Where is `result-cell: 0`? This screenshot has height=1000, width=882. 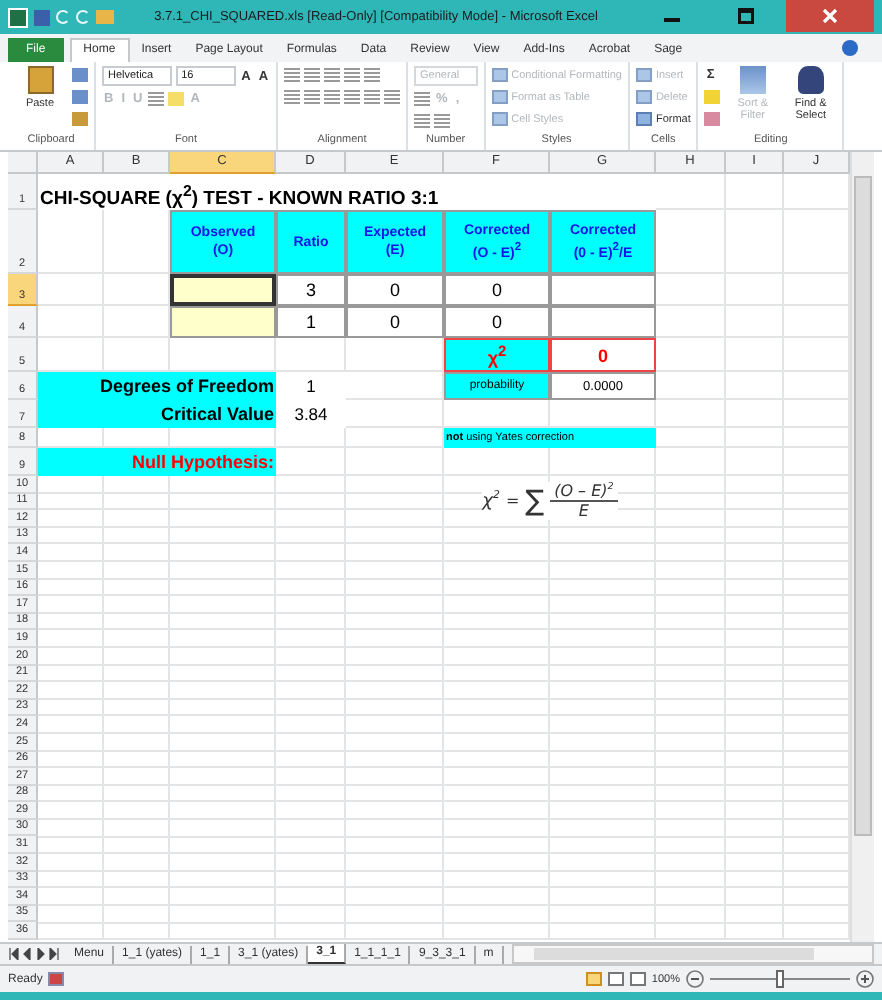
result-cell: 0 is located at coordinates (603, 355).